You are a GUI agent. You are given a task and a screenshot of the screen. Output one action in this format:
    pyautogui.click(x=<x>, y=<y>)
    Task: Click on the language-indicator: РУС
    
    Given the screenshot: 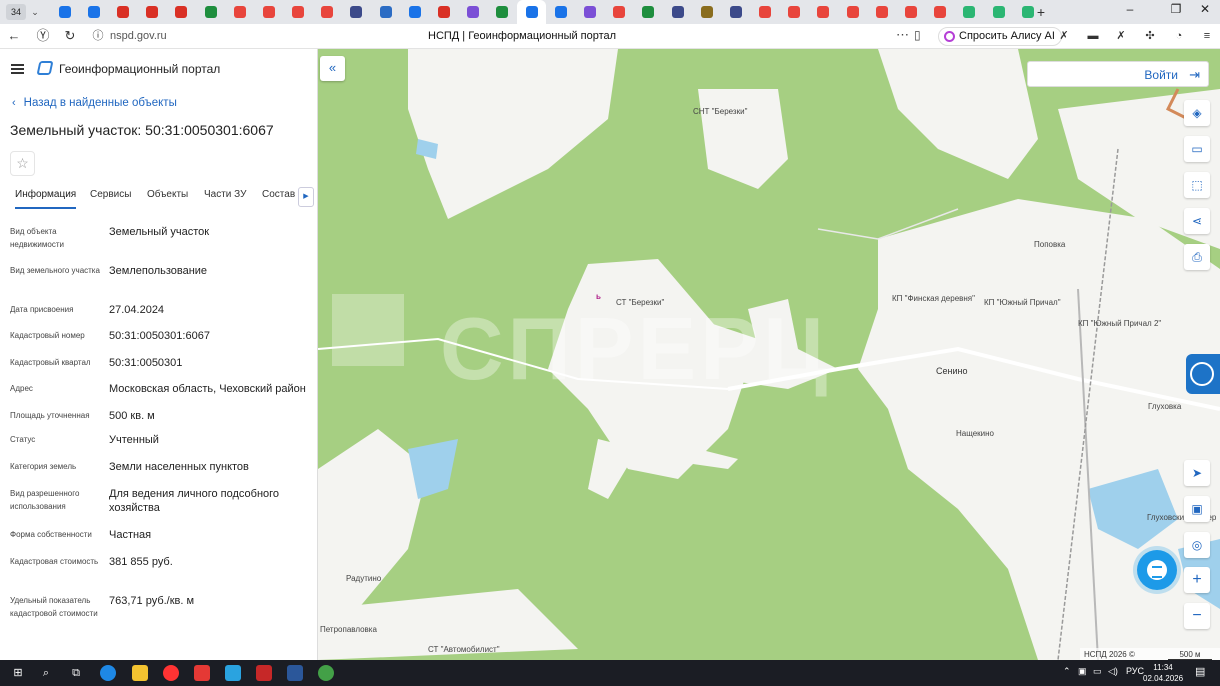 What is the action you would take?
    pyautogui.click(x=1135, y=671)
    